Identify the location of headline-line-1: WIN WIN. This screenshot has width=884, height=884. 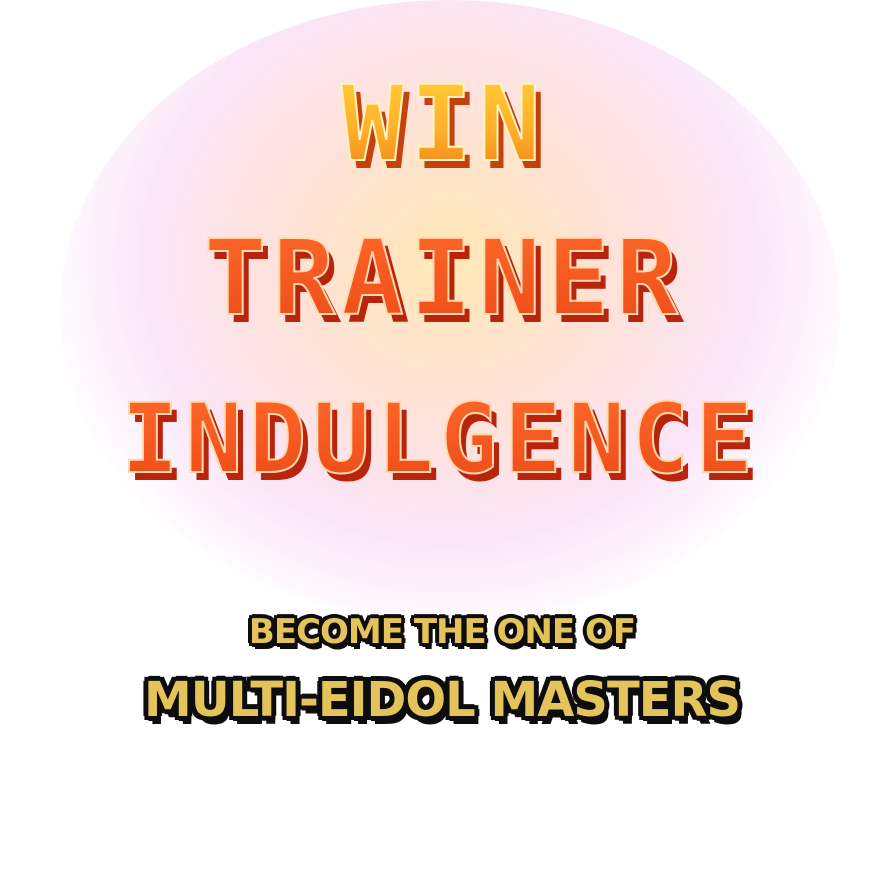
(443, 127).